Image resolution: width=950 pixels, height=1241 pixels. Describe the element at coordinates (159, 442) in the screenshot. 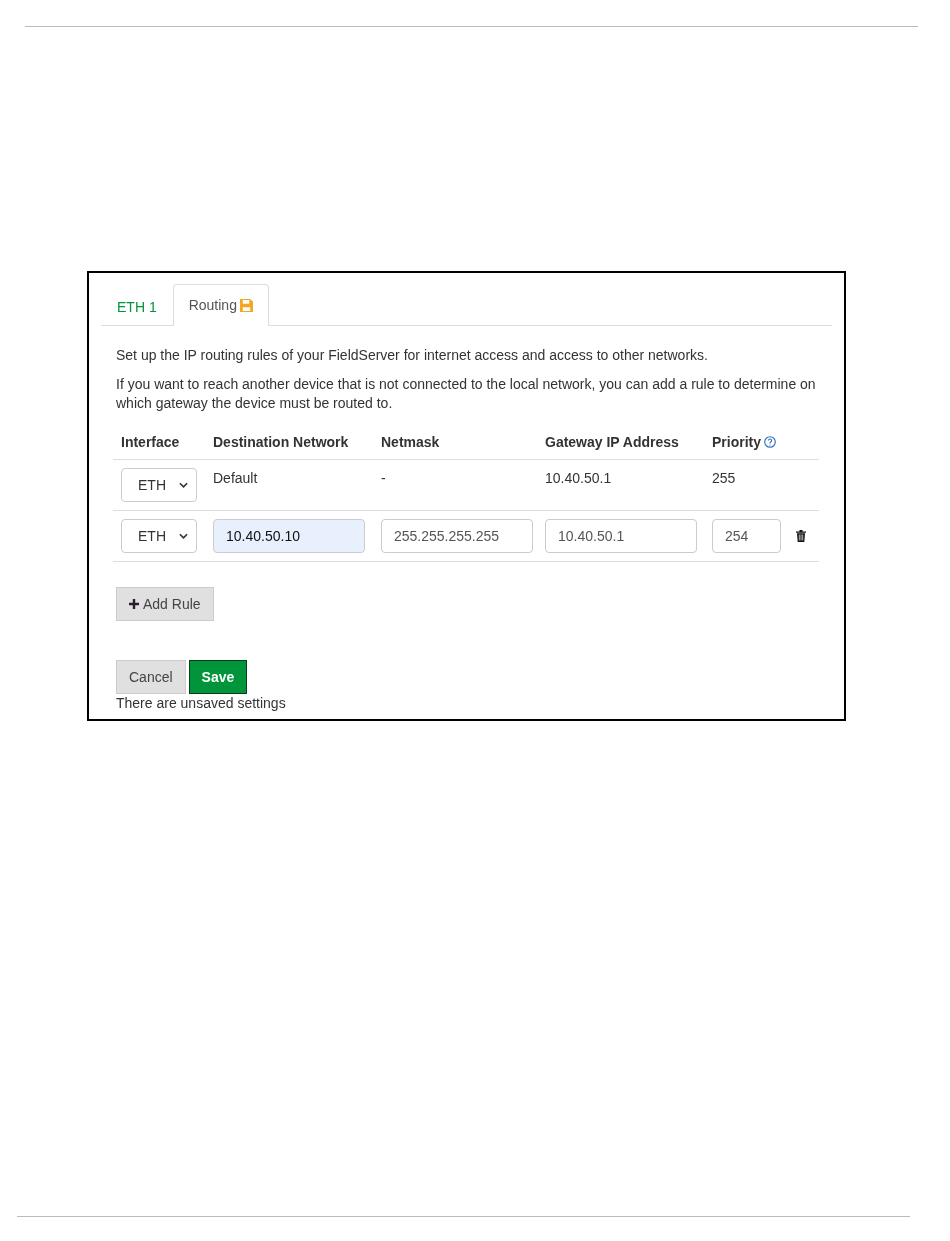

I see `column-header: Interface` at that location.